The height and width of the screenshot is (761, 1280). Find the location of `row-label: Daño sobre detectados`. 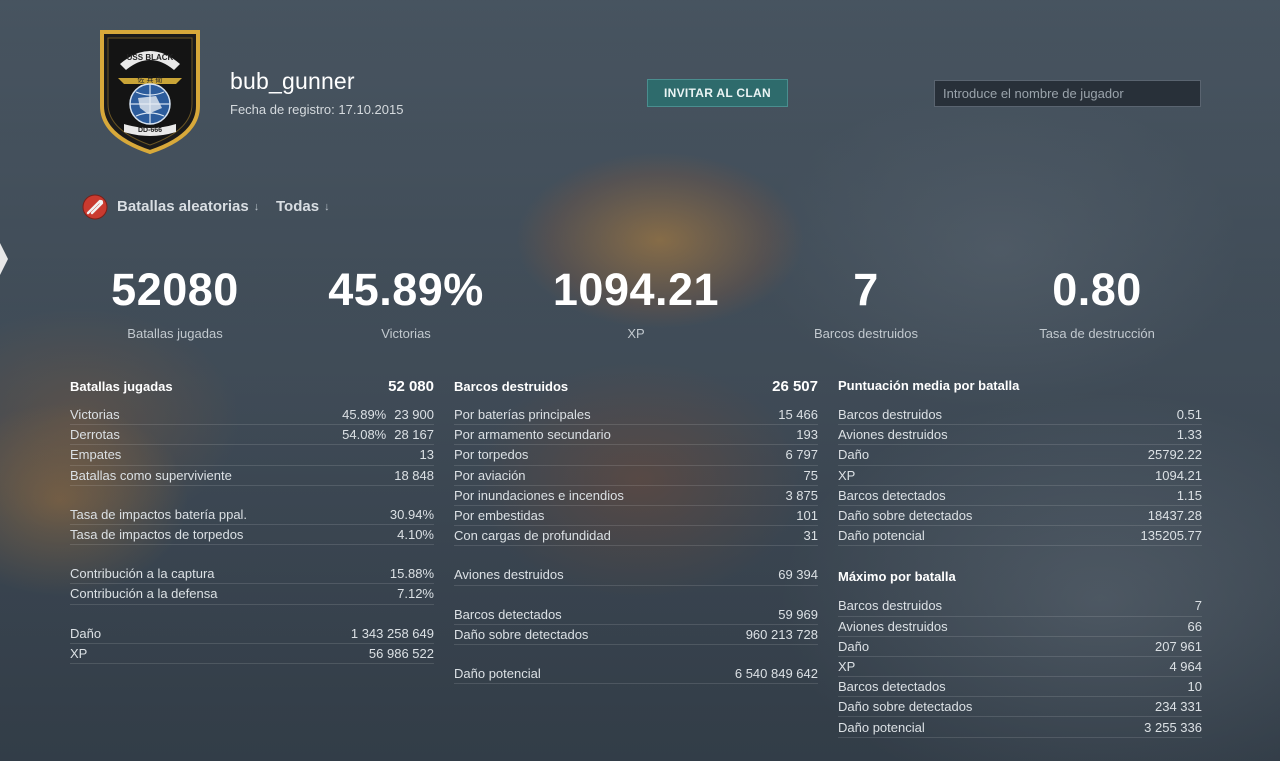

row-label: Daño sobre detectados is located at coordinates (905, 707).